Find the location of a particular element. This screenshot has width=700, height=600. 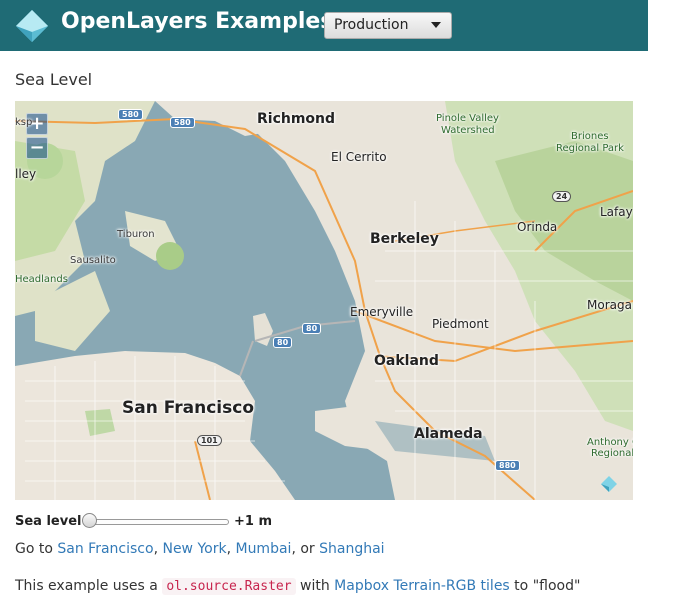

zoom-out-button: − is located at coordinates (37, 148).